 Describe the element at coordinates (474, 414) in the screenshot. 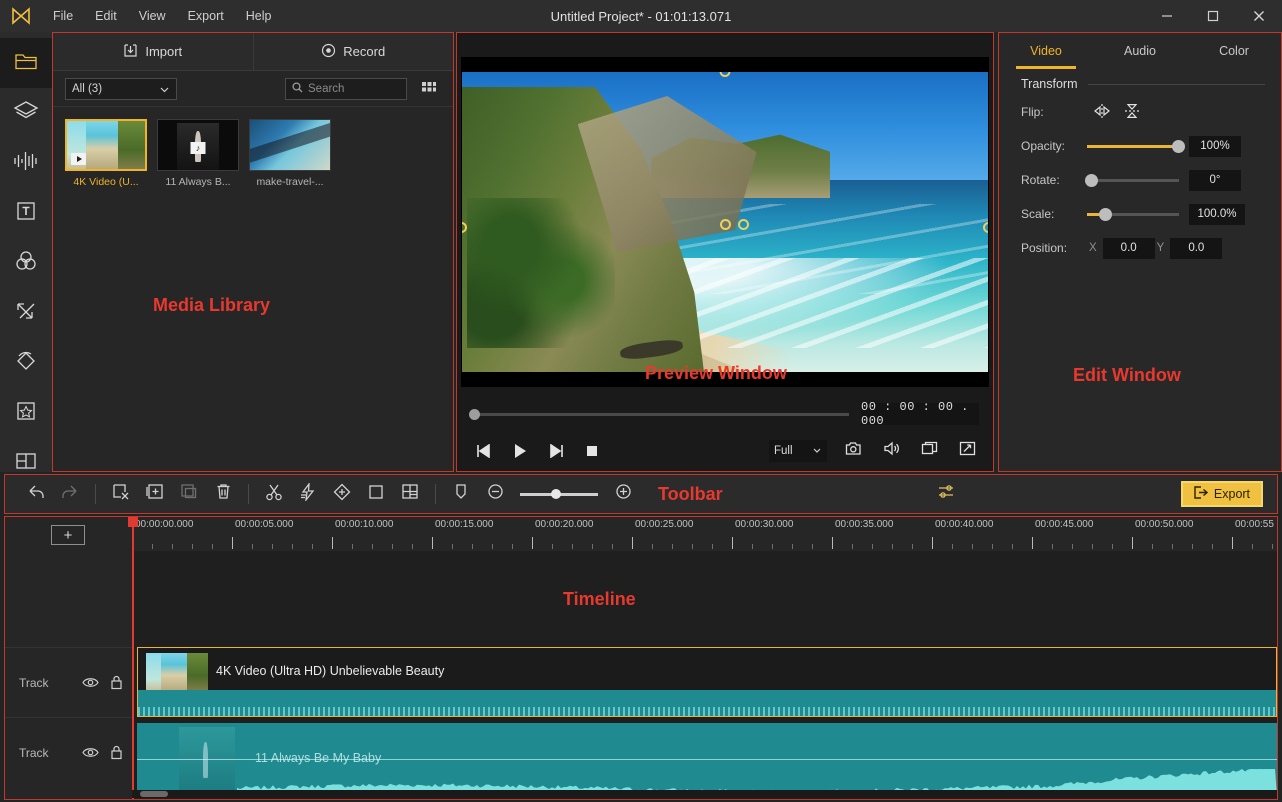

I see `seek-handle` at that location.